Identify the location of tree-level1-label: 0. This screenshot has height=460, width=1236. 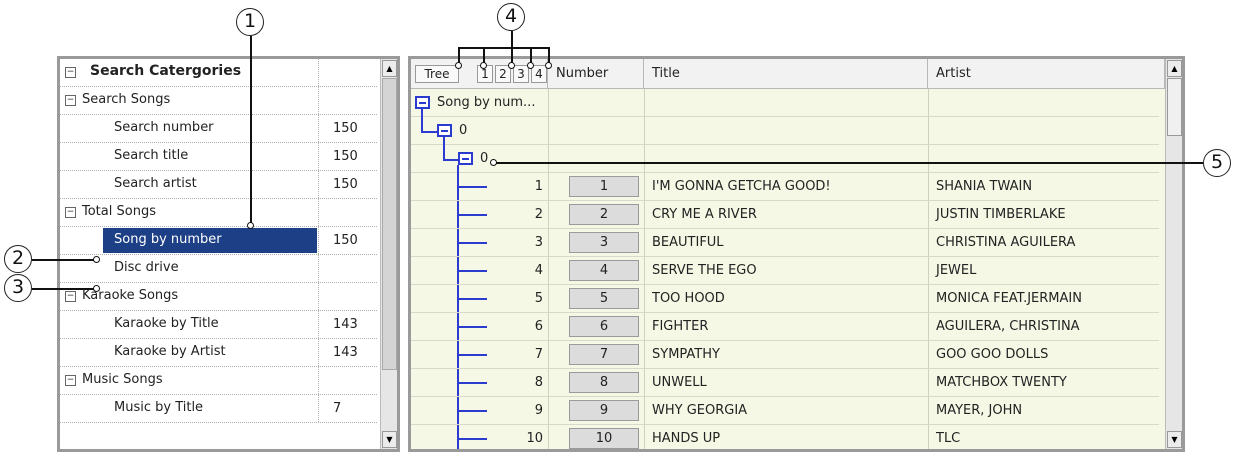
(463, 130).